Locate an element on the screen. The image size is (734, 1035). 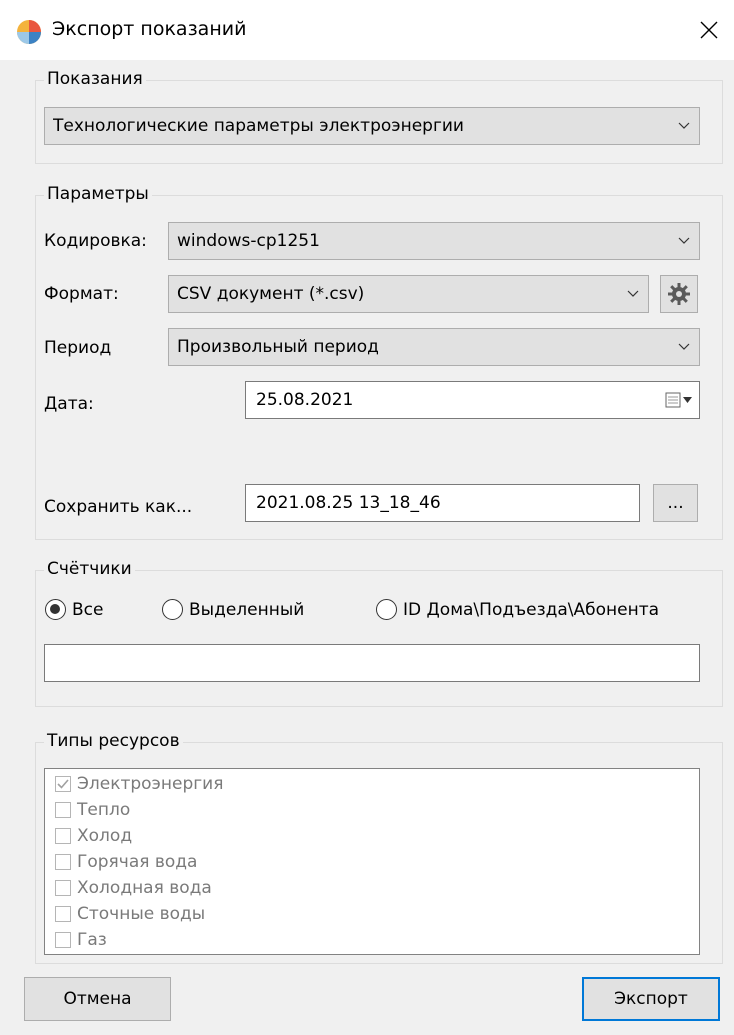
resource-item: Холодная вода is located at coordinates (133, 888).